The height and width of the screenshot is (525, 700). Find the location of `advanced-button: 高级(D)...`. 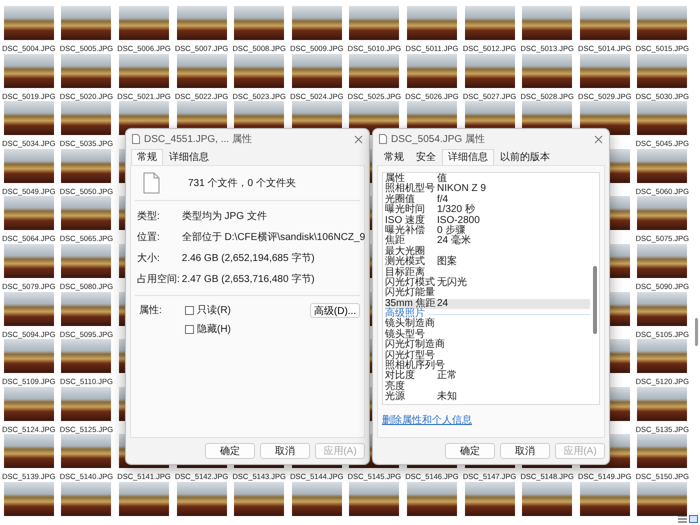

advanced-button: 高级(D)... is located at coordinates (335, 310).